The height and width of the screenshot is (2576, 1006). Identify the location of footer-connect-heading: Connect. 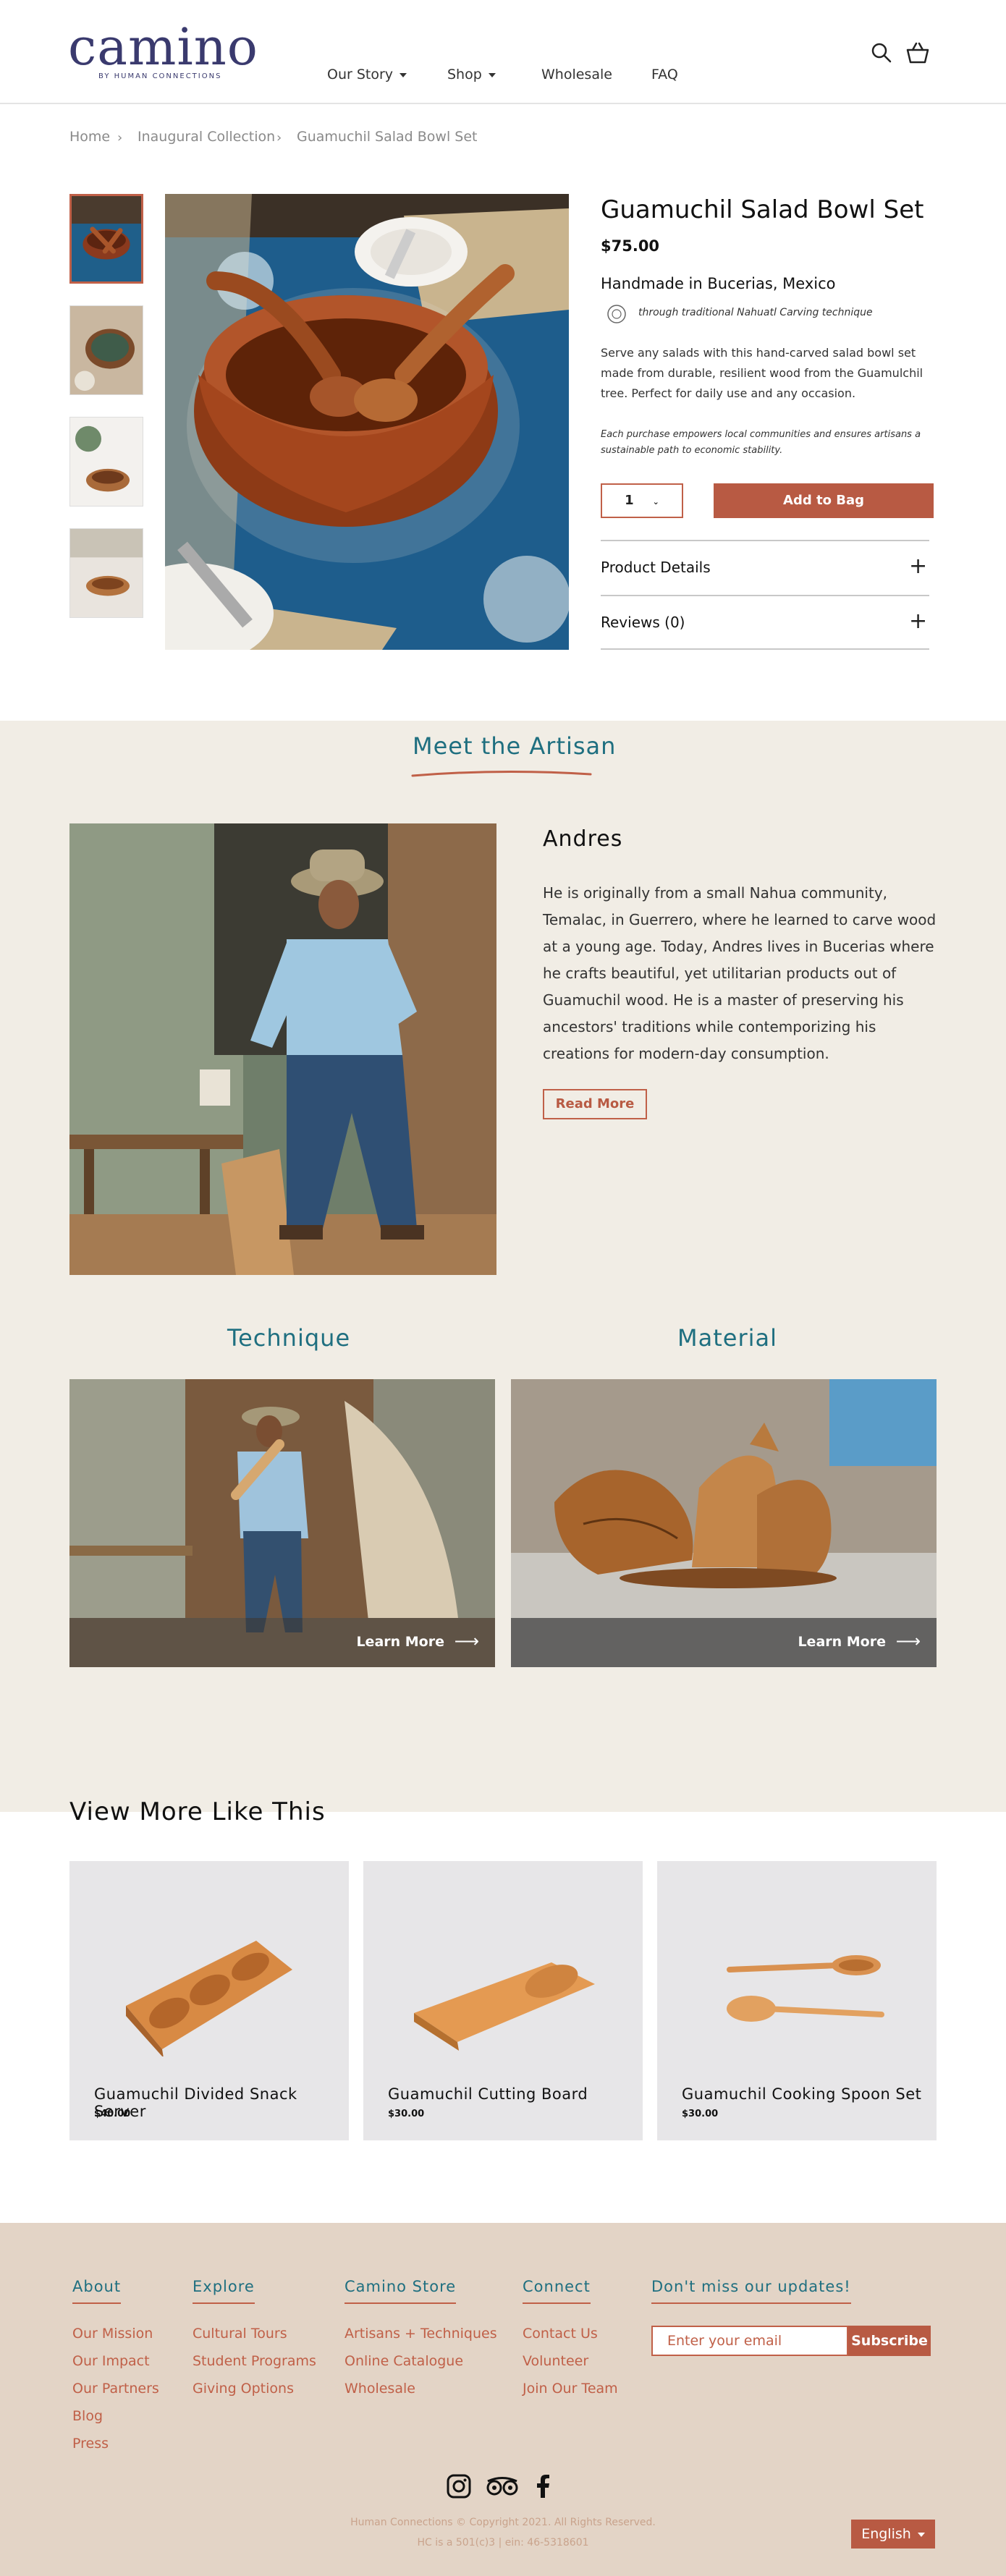
(557, 2291).